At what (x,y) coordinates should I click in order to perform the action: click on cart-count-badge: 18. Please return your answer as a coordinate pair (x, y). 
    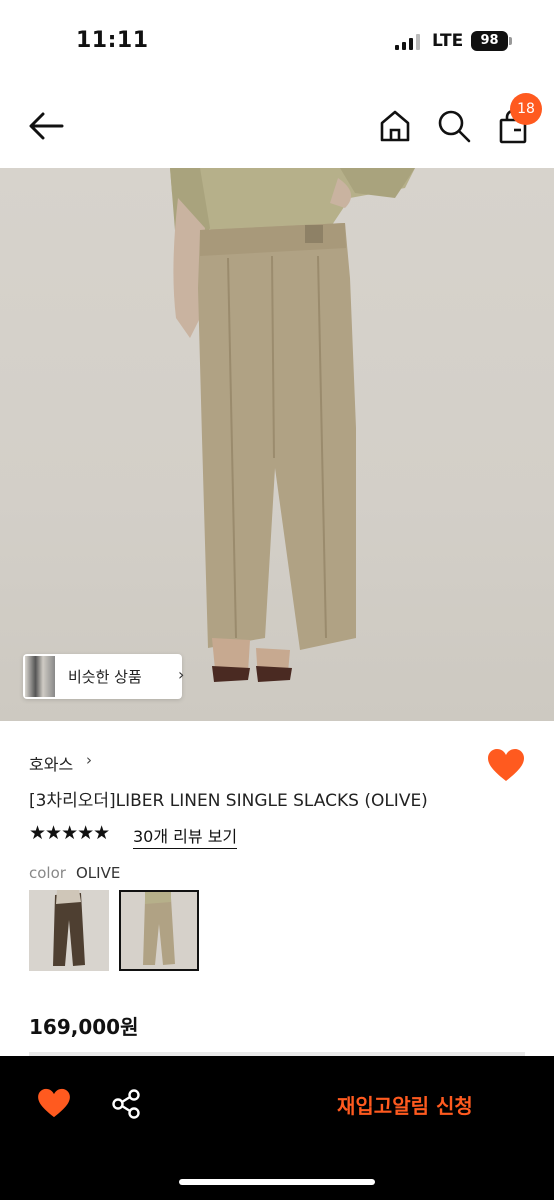
    Looking at the image, I should click on (526, 109).